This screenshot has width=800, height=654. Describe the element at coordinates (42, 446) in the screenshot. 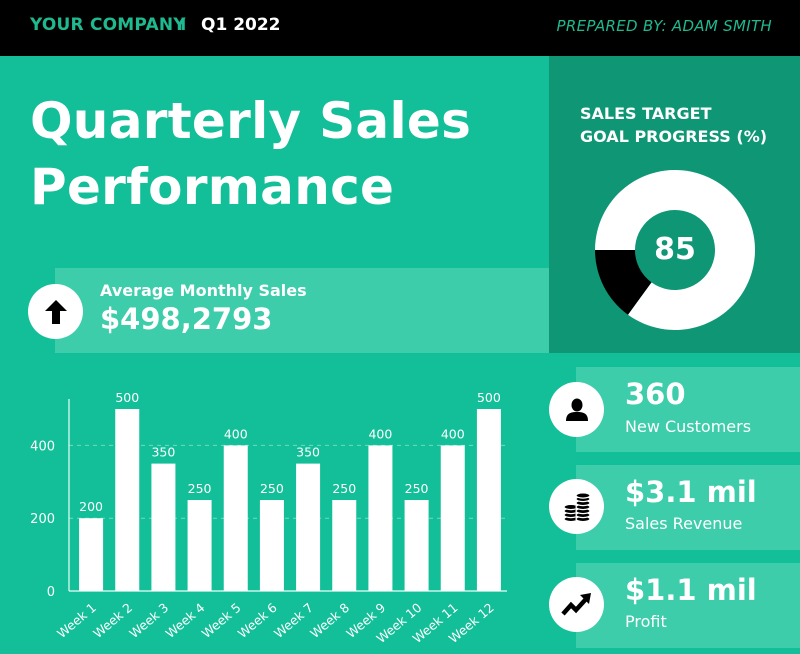

I see `y-tick-label: 400` at that location.